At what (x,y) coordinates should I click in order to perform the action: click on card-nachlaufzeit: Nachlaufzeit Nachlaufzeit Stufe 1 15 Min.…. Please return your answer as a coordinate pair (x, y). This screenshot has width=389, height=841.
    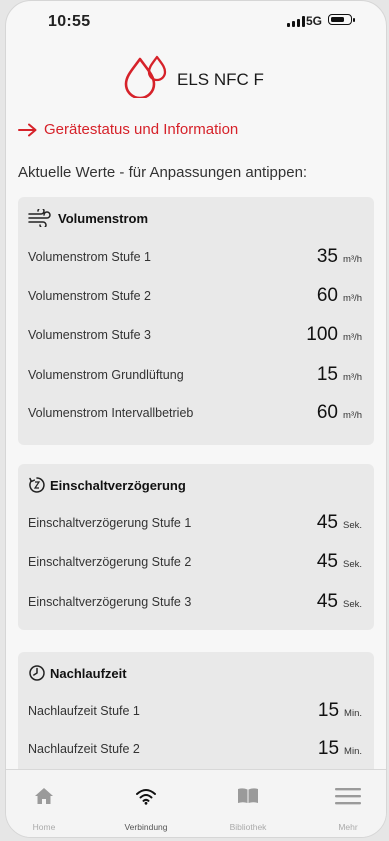
    Looking at the image, I should click on (196, 717).